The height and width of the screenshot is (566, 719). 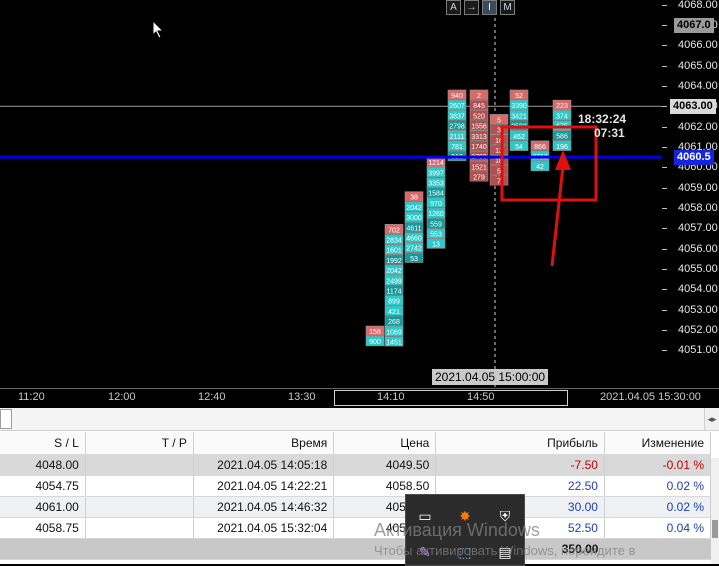 What do you see at coordinates (562, 116) in the screenshot?
I see `footprint-cell-value: 374` at bounding box center [562, 116].